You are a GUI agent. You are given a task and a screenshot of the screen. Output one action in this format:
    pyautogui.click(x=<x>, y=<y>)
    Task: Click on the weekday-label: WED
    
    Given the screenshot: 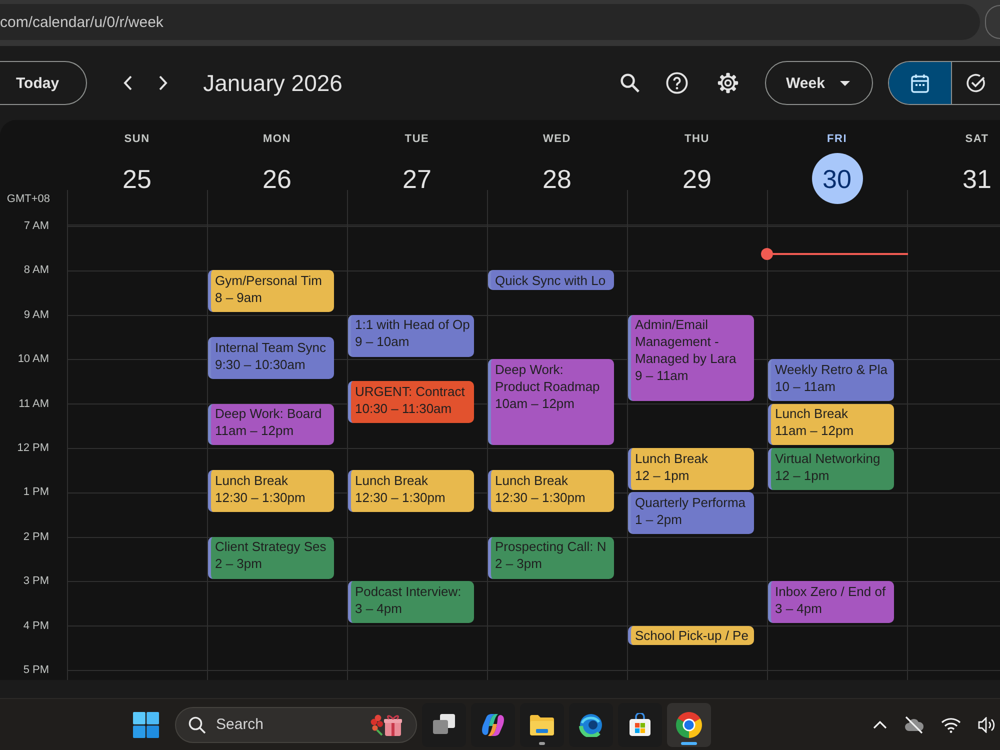 What is the action you would take?
    pyautogui.click(x=557, y=139)
    